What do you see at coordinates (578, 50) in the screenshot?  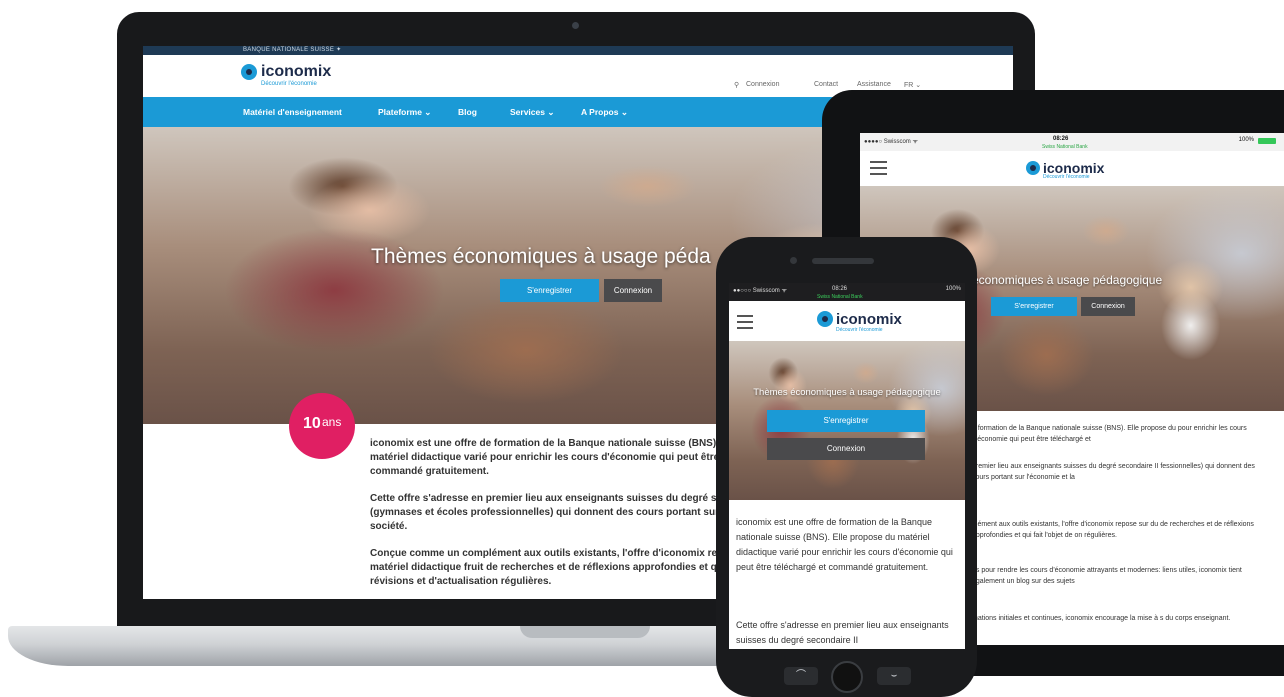 I see `institution-bar: BANQUE NATIONALE SUISSE ✦` at bounding box center [578, 50].